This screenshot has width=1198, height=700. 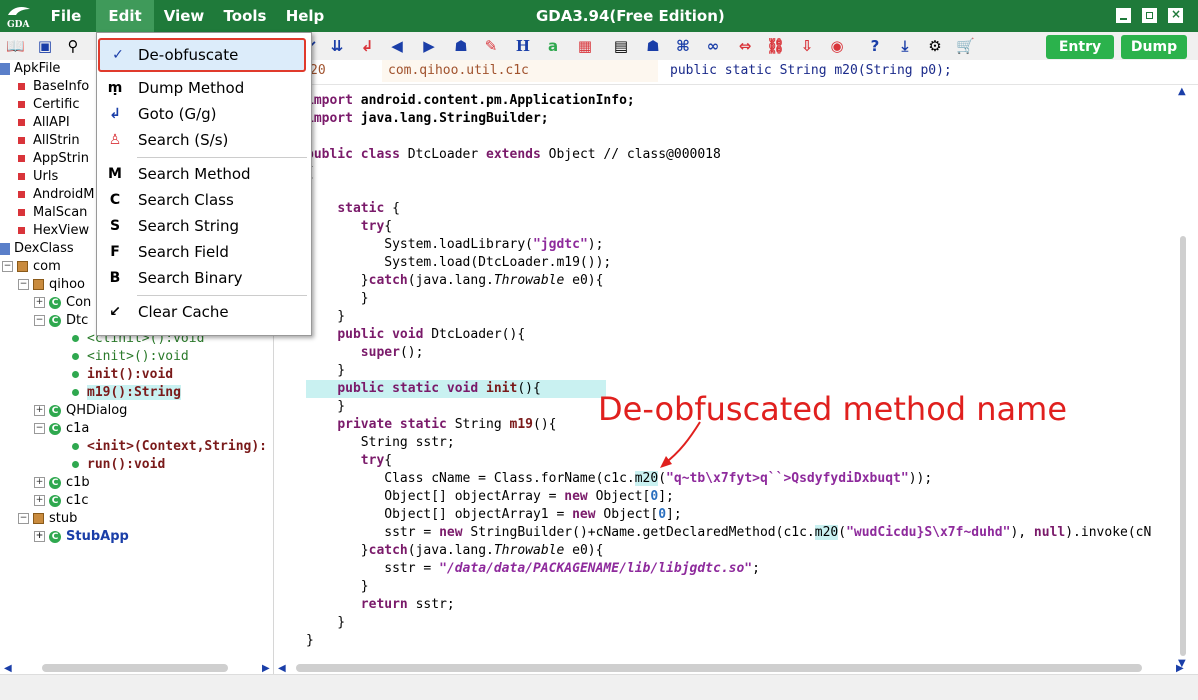 What do you see at coordinates (203, 114) in the screenshot?
I see `menu-item-goto: ↲ Goto (G/g)` at bounding box center [203, 114].